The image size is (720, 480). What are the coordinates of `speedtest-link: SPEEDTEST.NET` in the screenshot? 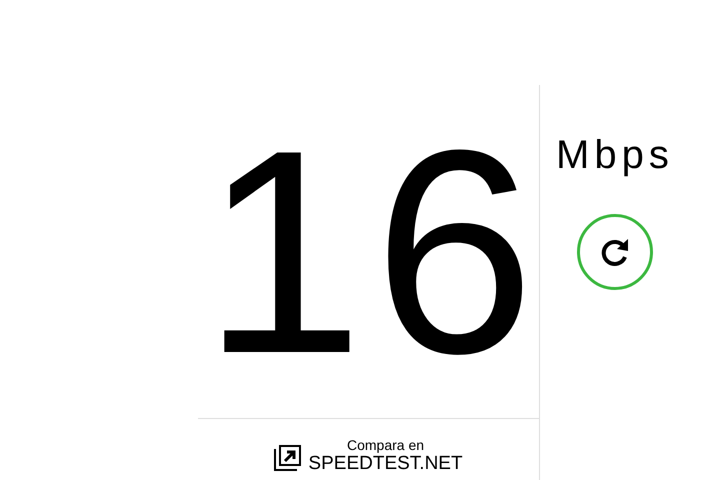 It's located at (385, 464).